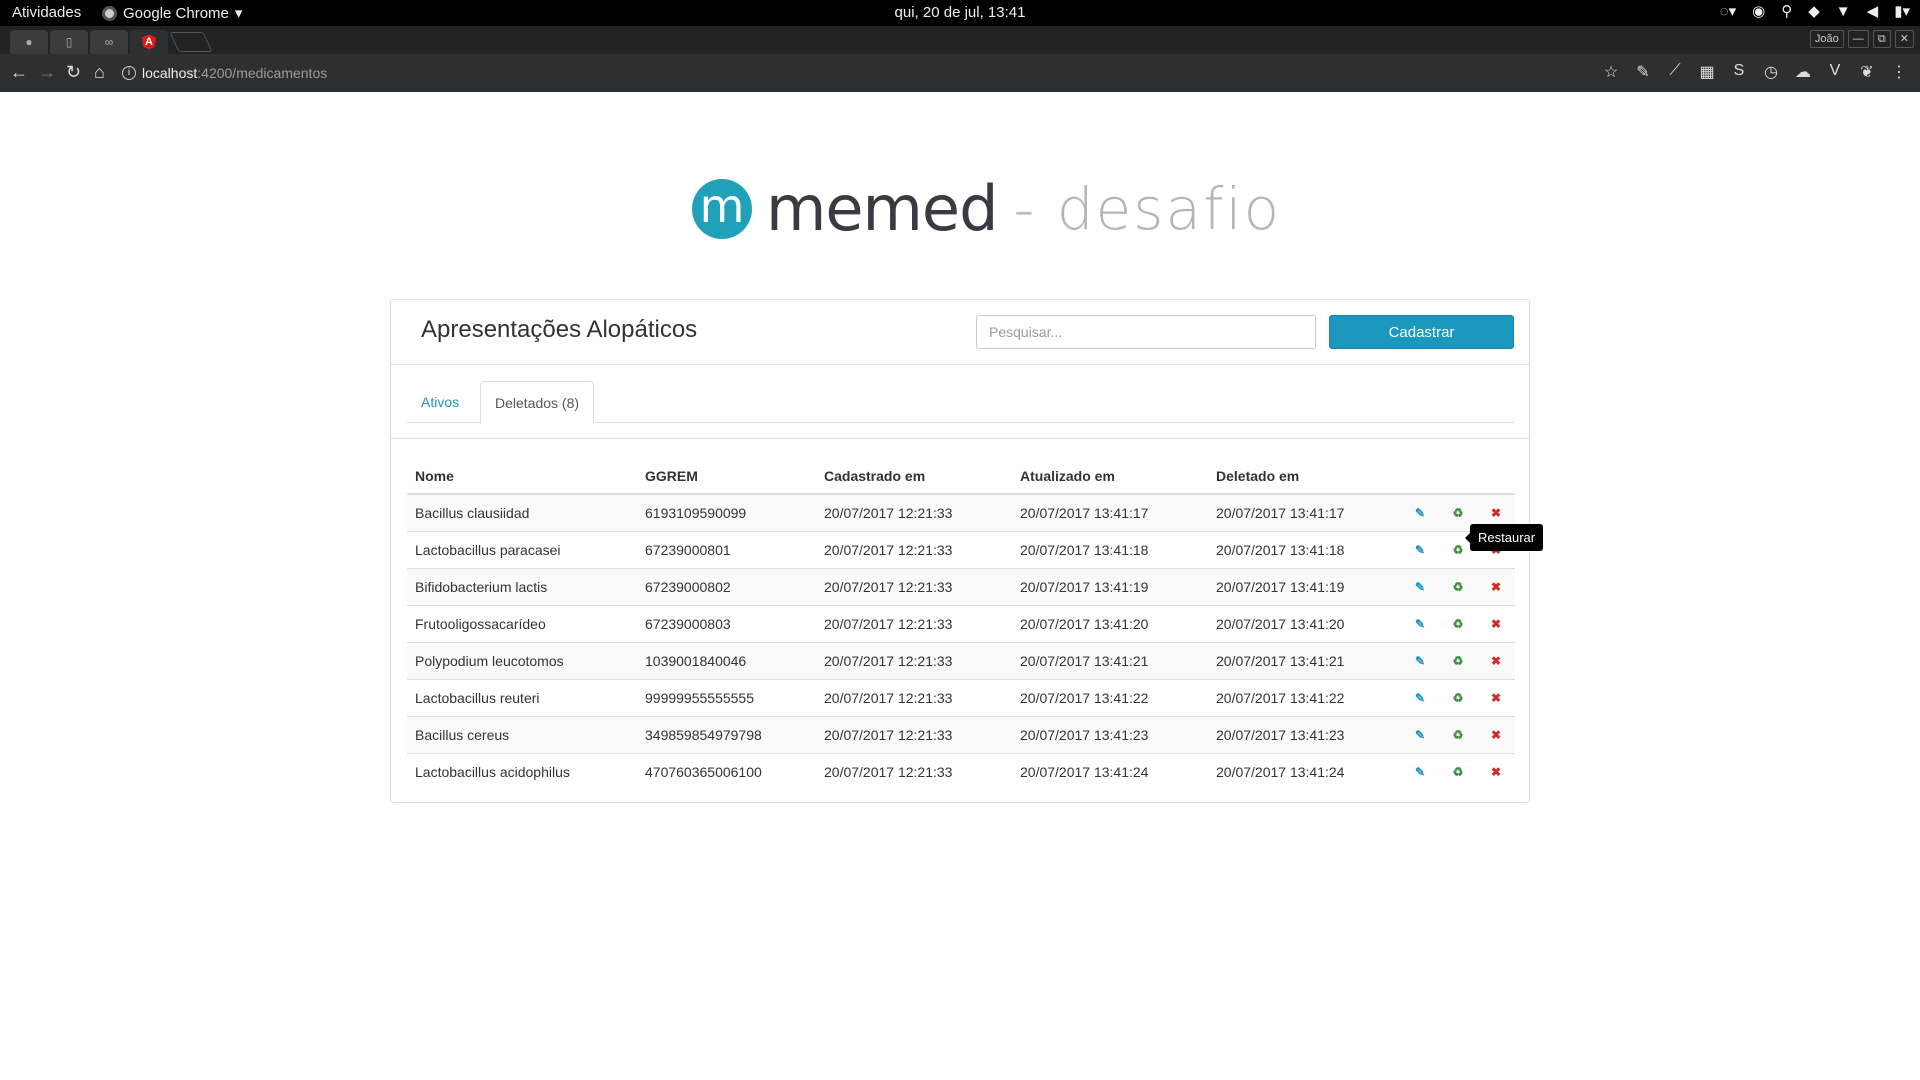  What do you see at coordinates (960, 40) in the screenshot?
I see `browser-tab-strip: ● ▯ ∞ A João — ⧉ ✕` at bounding box center [960, 40].